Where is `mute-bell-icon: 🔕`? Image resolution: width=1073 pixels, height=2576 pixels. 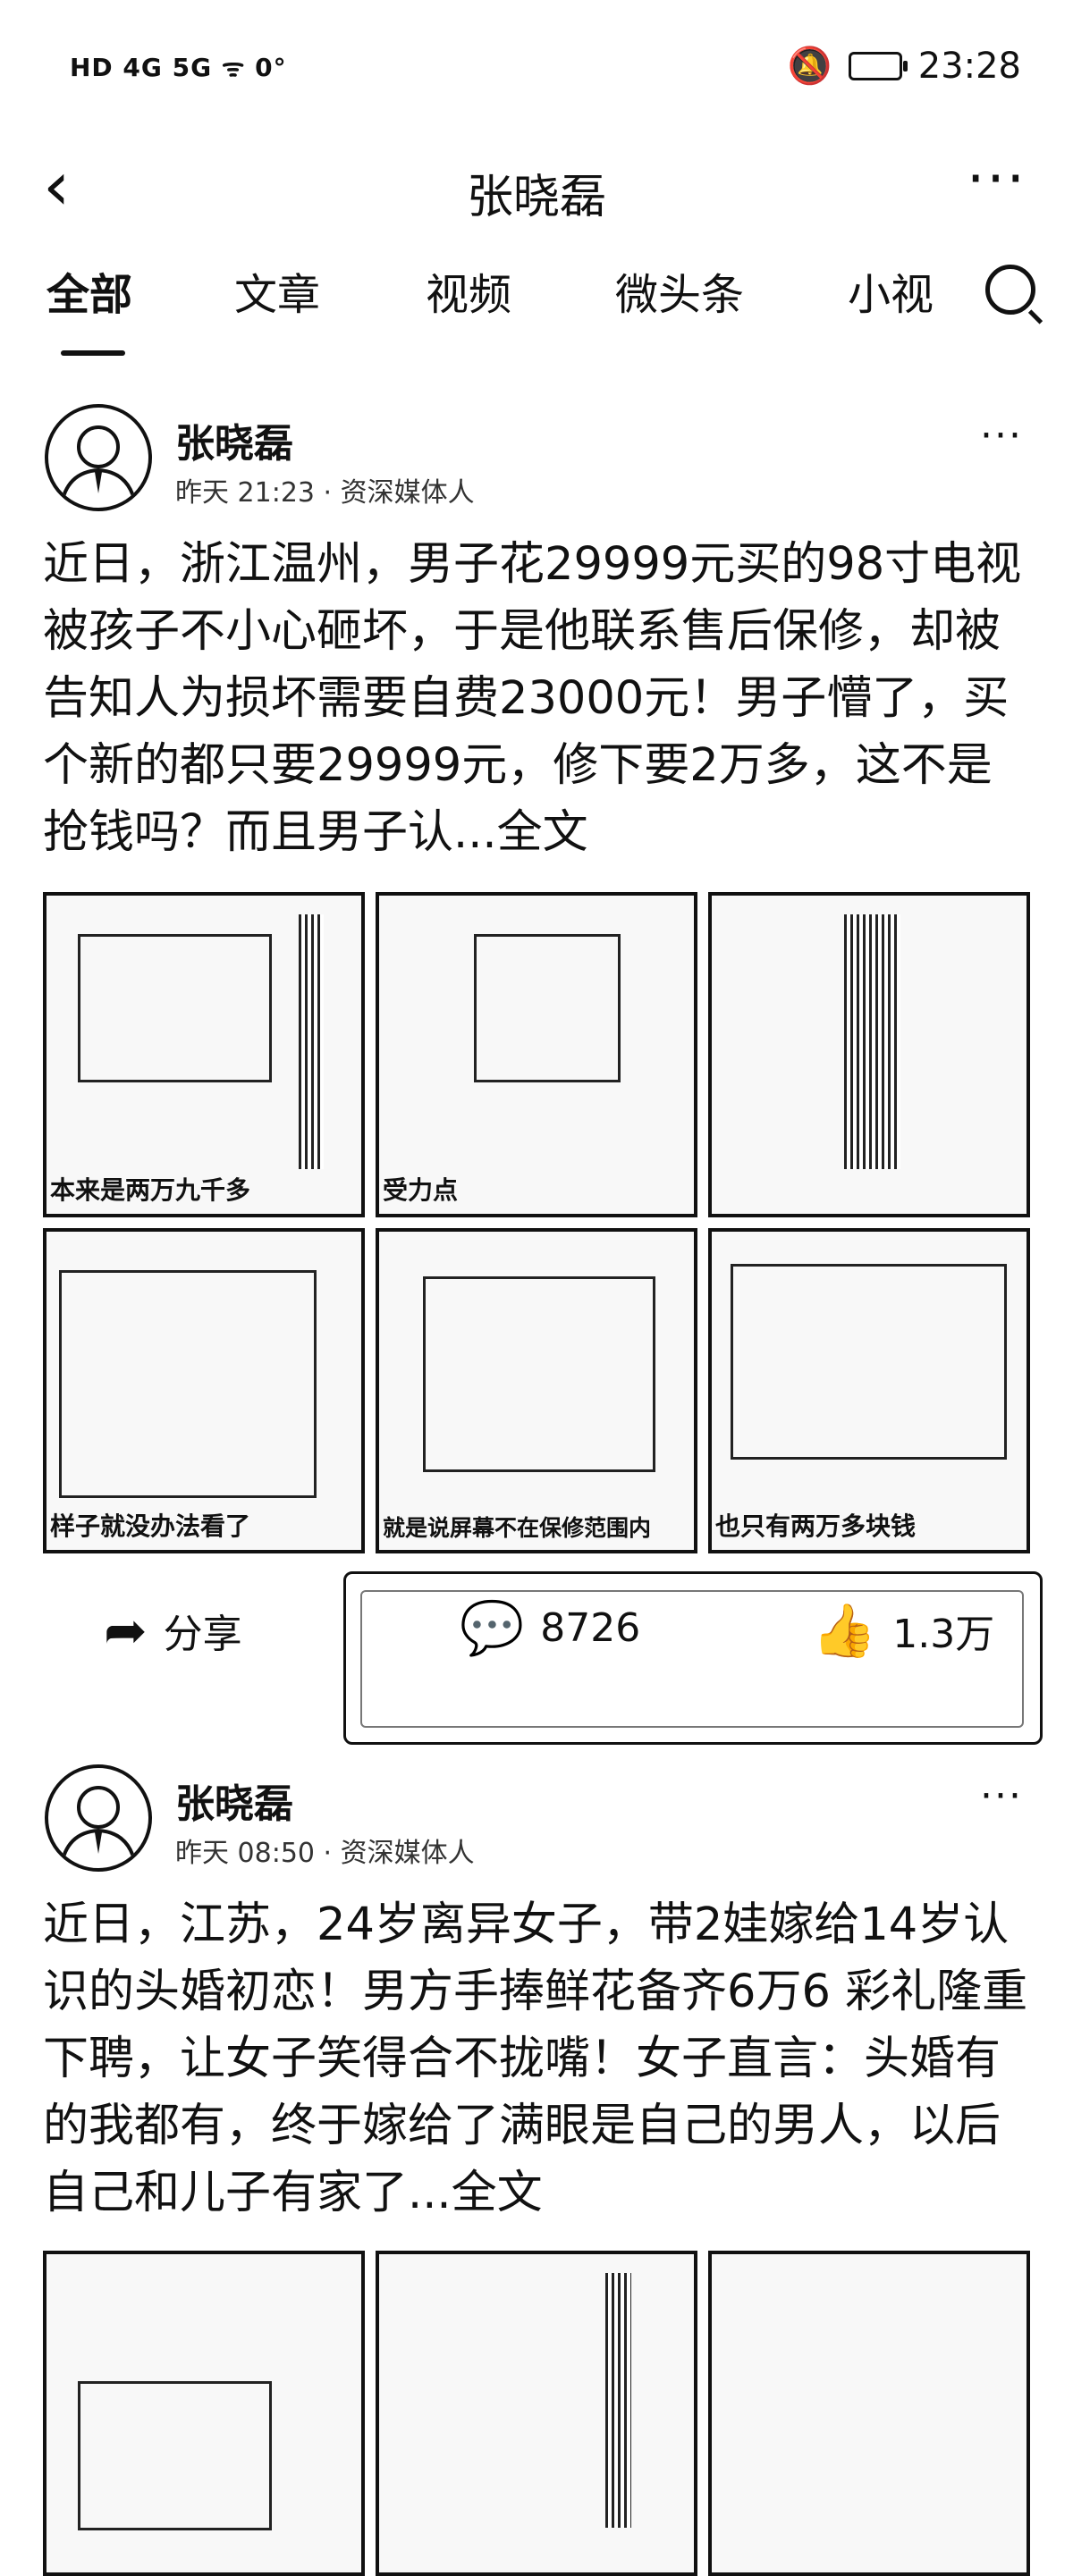 mute-bell-icon: 🔕 is located at coordinates (809, 67).